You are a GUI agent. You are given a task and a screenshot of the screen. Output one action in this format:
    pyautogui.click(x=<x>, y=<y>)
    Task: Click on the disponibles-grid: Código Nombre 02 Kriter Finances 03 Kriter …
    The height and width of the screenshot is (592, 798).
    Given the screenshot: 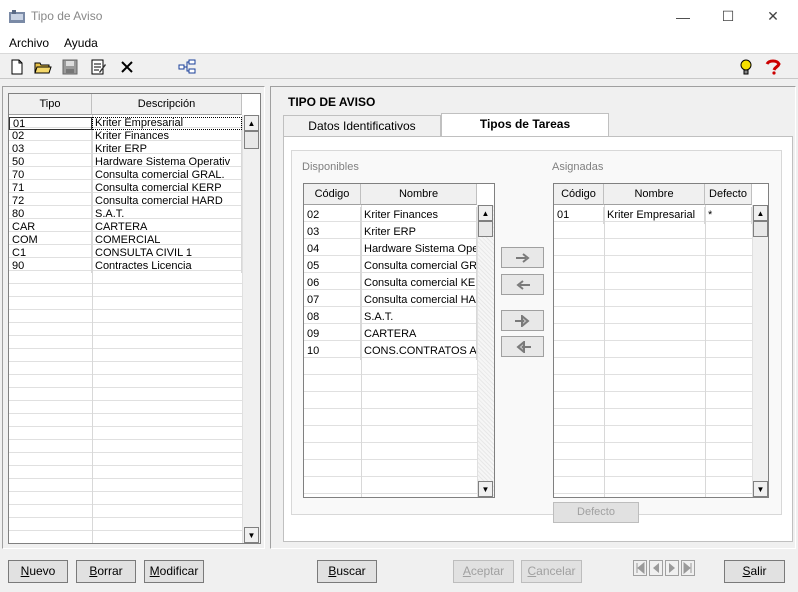 What is the action you would take?
    pyautogui.click(x=399, y=340)
    